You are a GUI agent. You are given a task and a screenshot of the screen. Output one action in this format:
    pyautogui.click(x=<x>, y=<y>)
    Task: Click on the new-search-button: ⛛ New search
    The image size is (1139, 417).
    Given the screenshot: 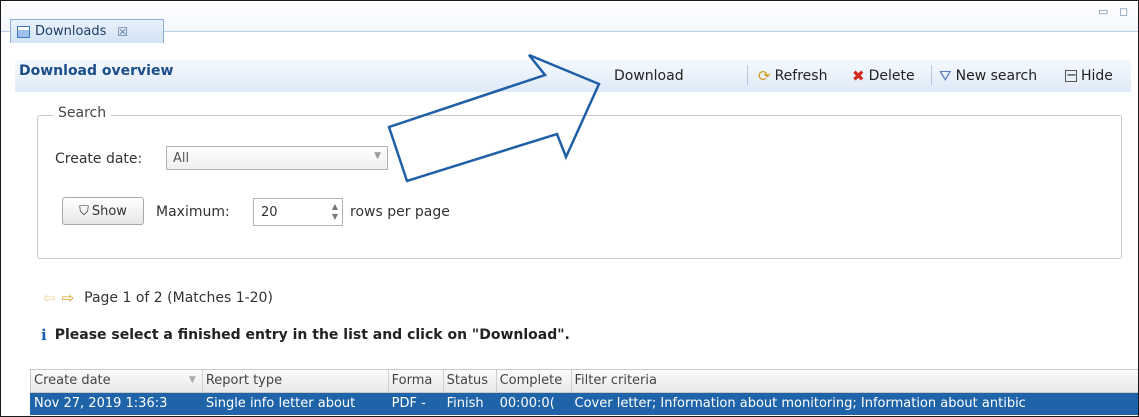 What is the action you would take?
    pyautogui.click(x=988, y=76)
    